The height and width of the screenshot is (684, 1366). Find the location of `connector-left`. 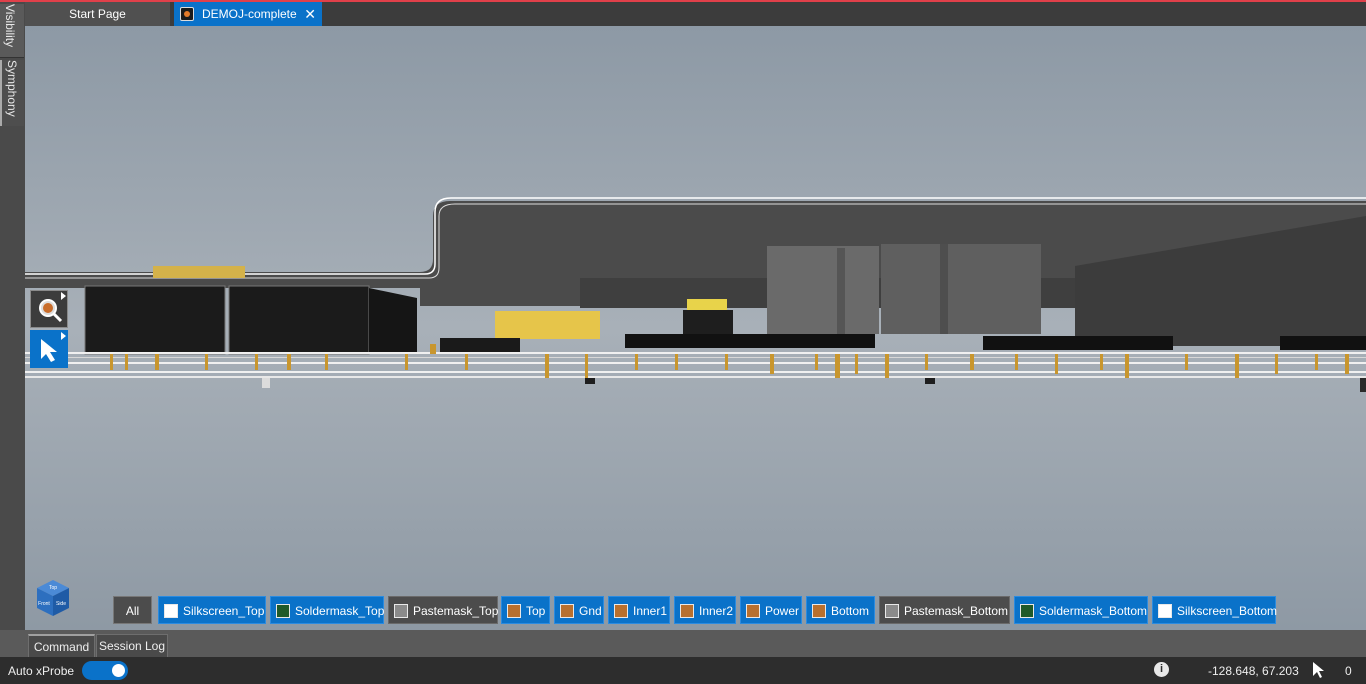

connector-left is located at coordinates (823, 290).